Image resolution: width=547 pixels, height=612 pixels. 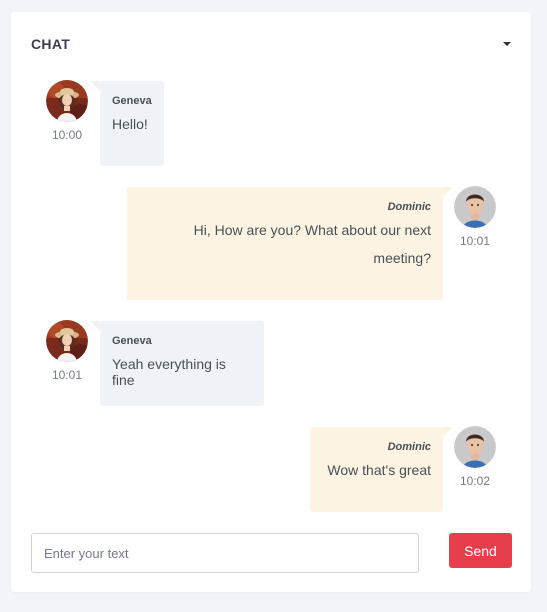 I want to click on message-time: 10:00, so click(x=67, y=135).